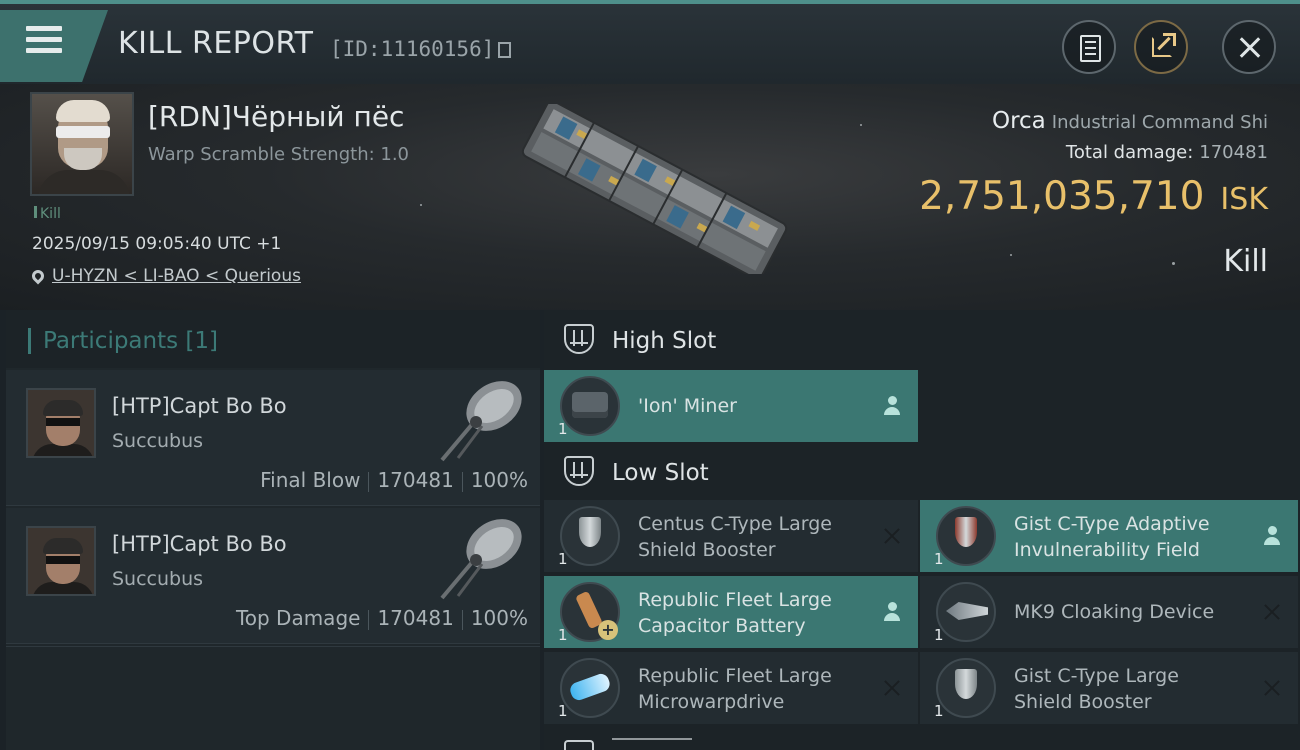 The width and height of the screenshot is (1300, 750). I want to click on fitting-item-ion-miner: 1 'Ion' Miner, so click(731, 406).